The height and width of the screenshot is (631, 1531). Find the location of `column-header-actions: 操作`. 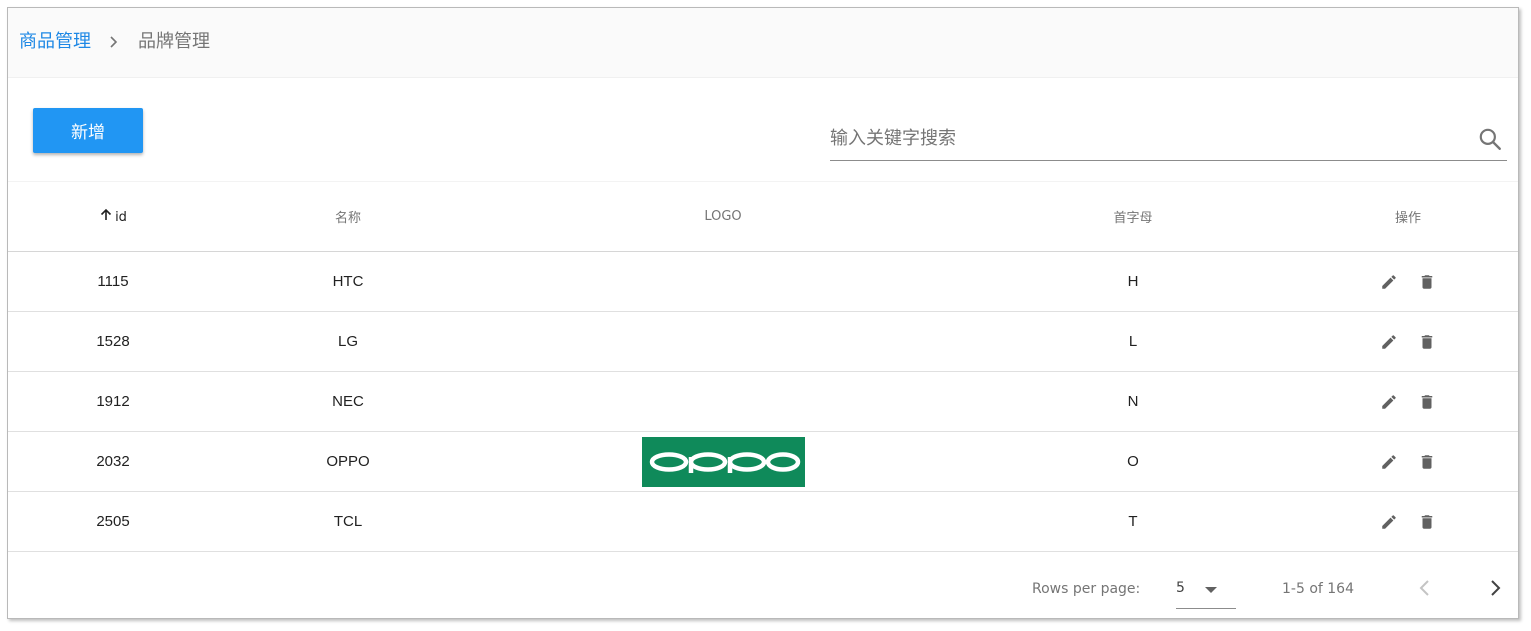

column-header-actions: 操作 is located at coordinates (1408, 217).